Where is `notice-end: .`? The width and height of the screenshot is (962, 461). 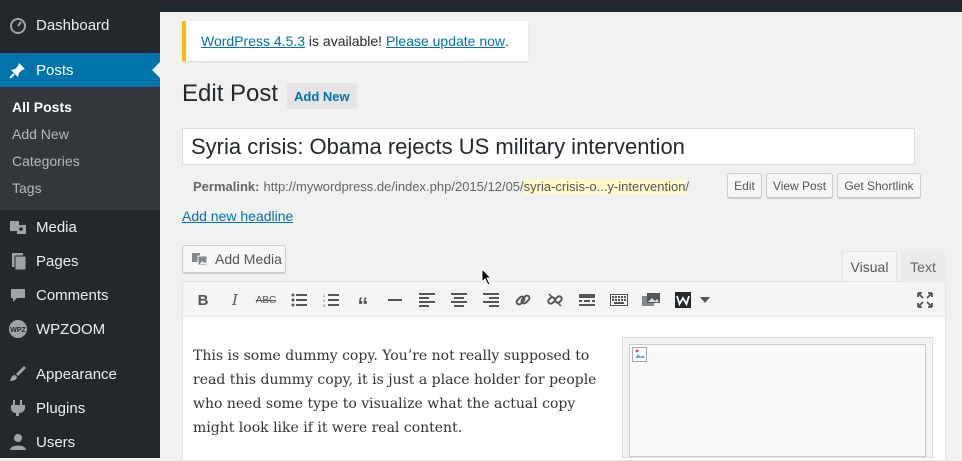 notice-end: . is located at coordinates (507, 41).